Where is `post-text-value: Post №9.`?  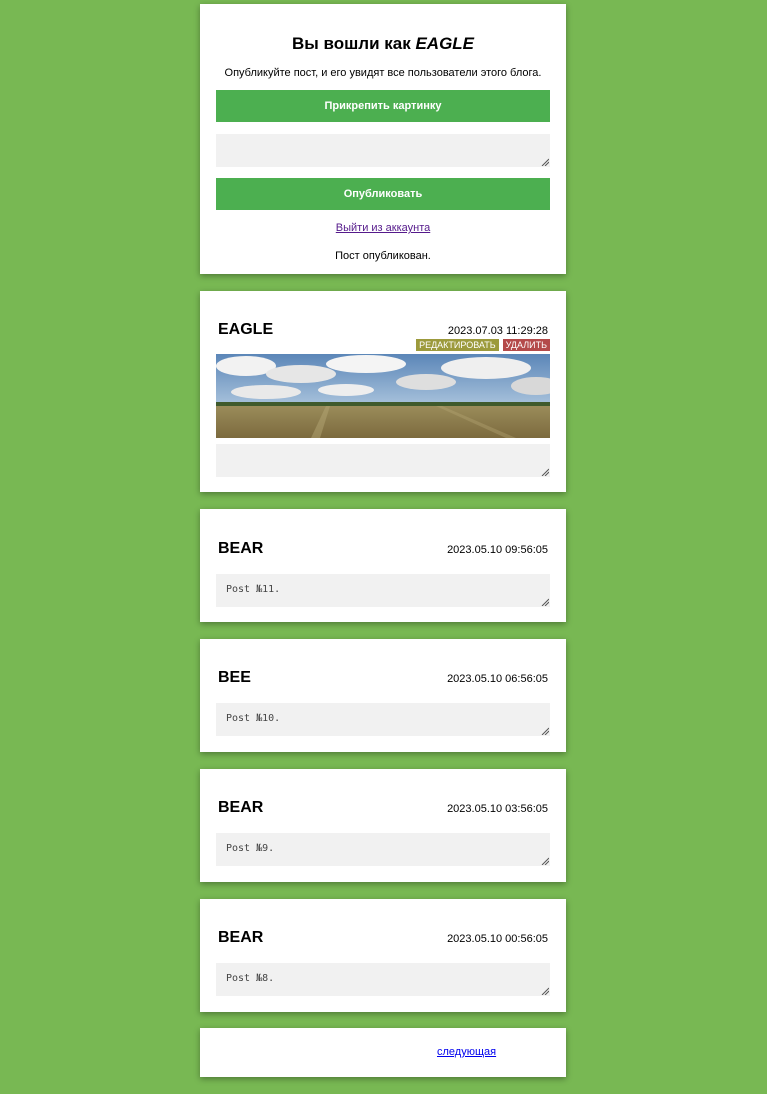 post-text-value: Post №9. is located at coordinates (250, 848).